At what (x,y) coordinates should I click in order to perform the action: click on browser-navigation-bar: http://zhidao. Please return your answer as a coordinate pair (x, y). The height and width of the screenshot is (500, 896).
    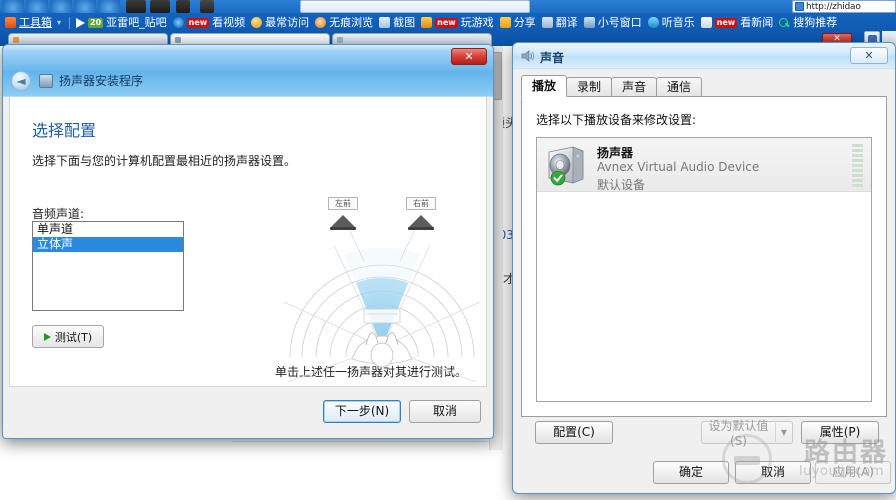
    Looking at the image, I should click on (448, 6).